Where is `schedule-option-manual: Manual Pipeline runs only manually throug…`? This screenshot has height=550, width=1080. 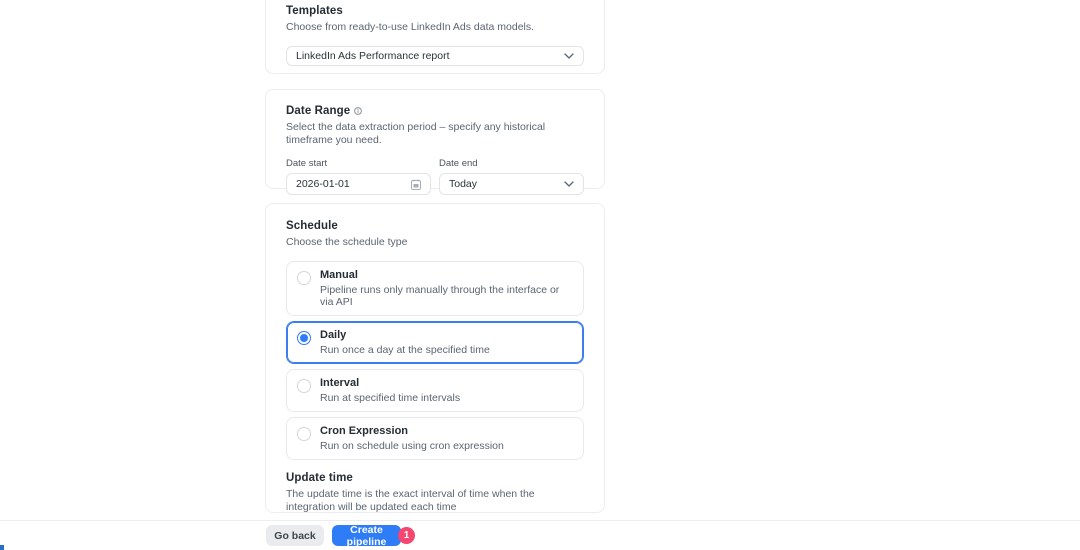 schedule-option-manual: Manual Pipeline runs only manually throug… is located at coordinates (435, 289).